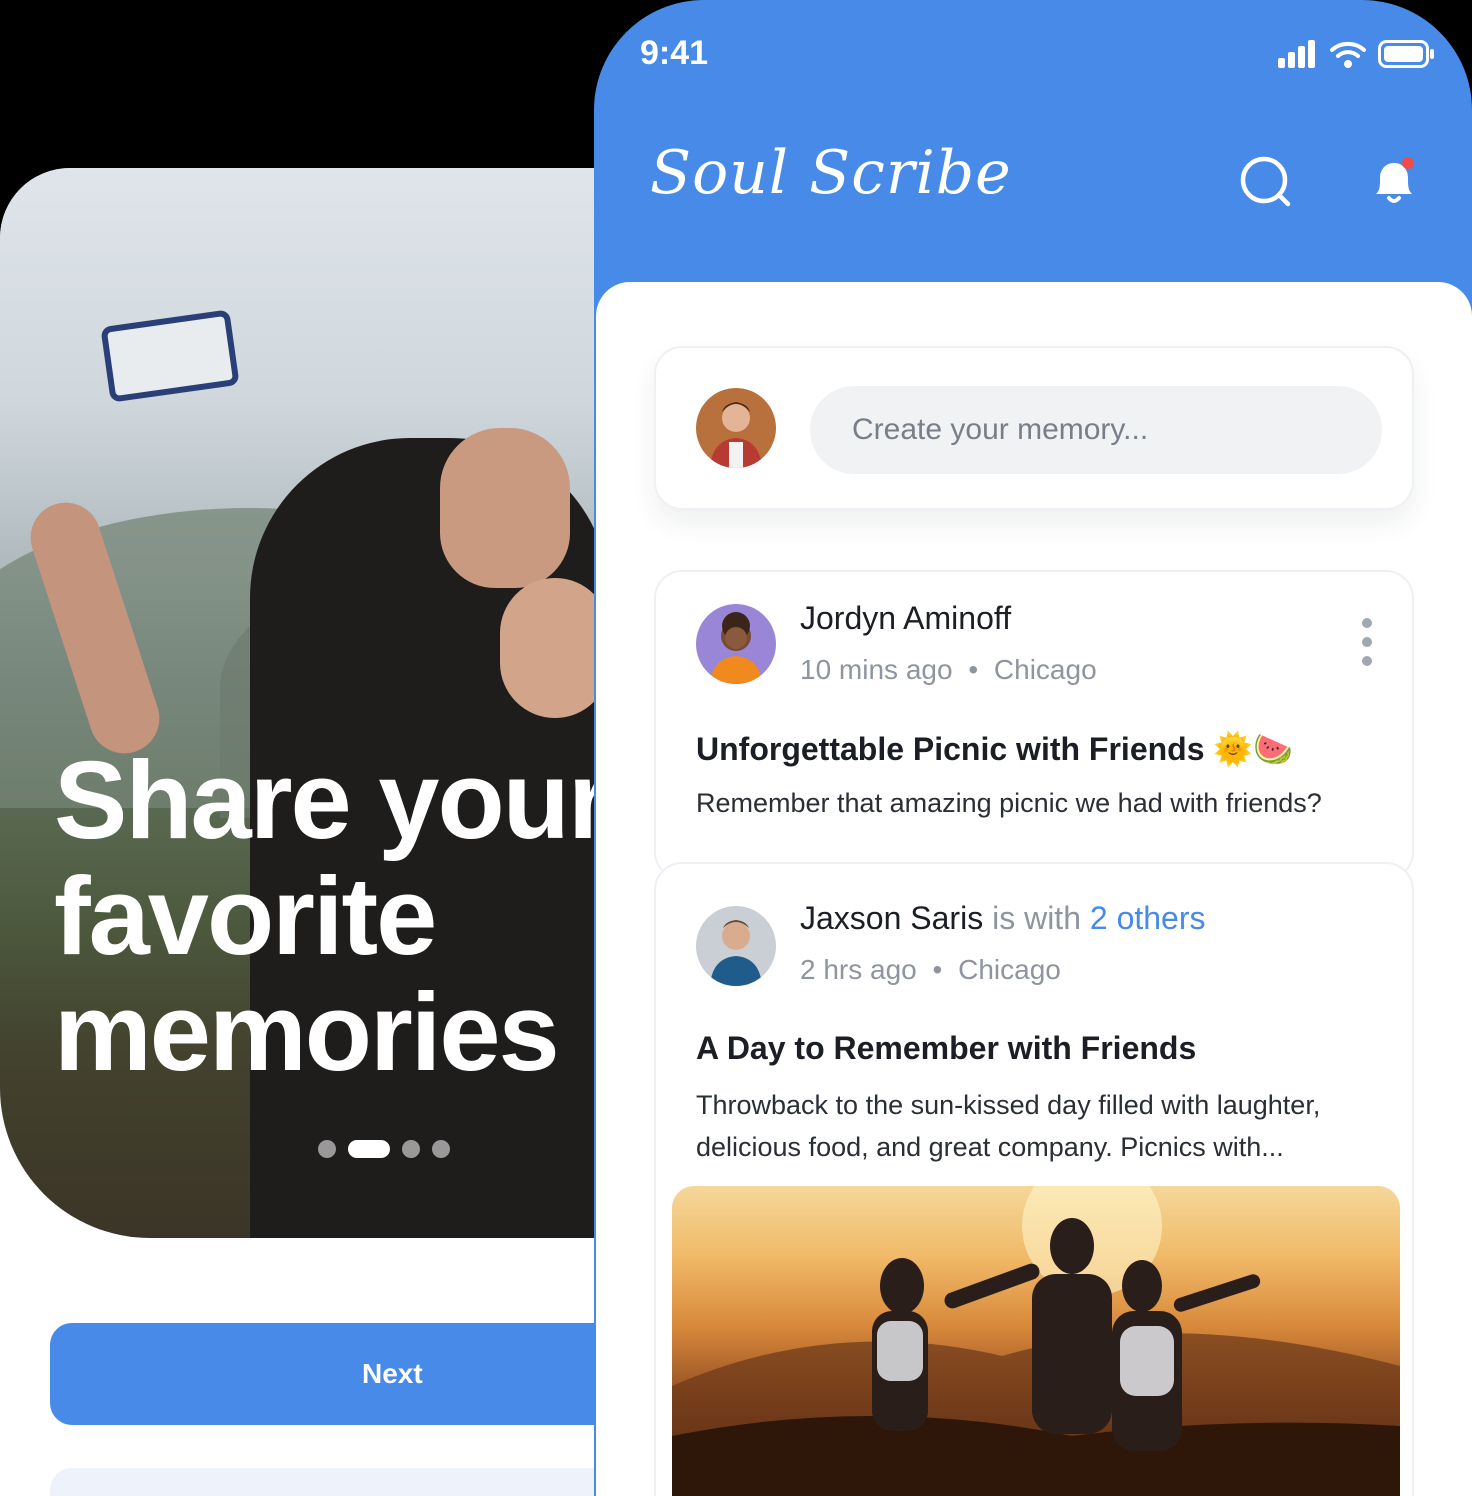 The image size is (1472, 1496). Describe the element at coordinates (345, 1482) in the screenshot. I see `secondary-button` at that location.